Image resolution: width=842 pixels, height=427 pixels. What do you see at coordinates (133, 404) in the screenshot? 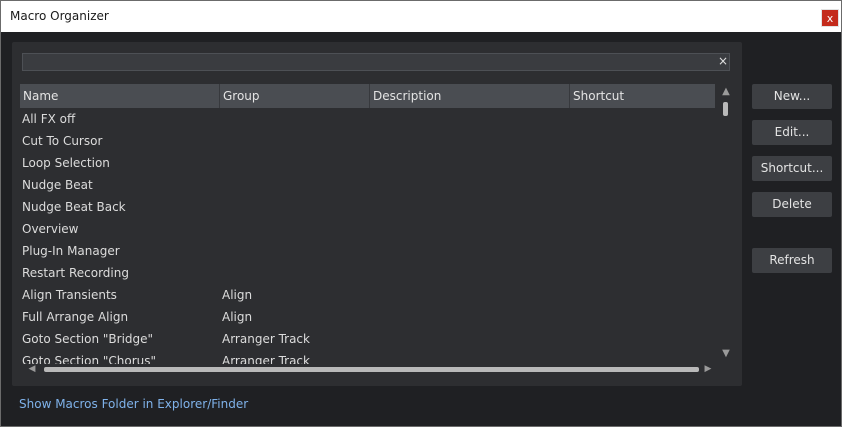
I see `show-macros-folder-link: Show Macros Folder in Explorer/Finder` at bounding box center [133, 404].